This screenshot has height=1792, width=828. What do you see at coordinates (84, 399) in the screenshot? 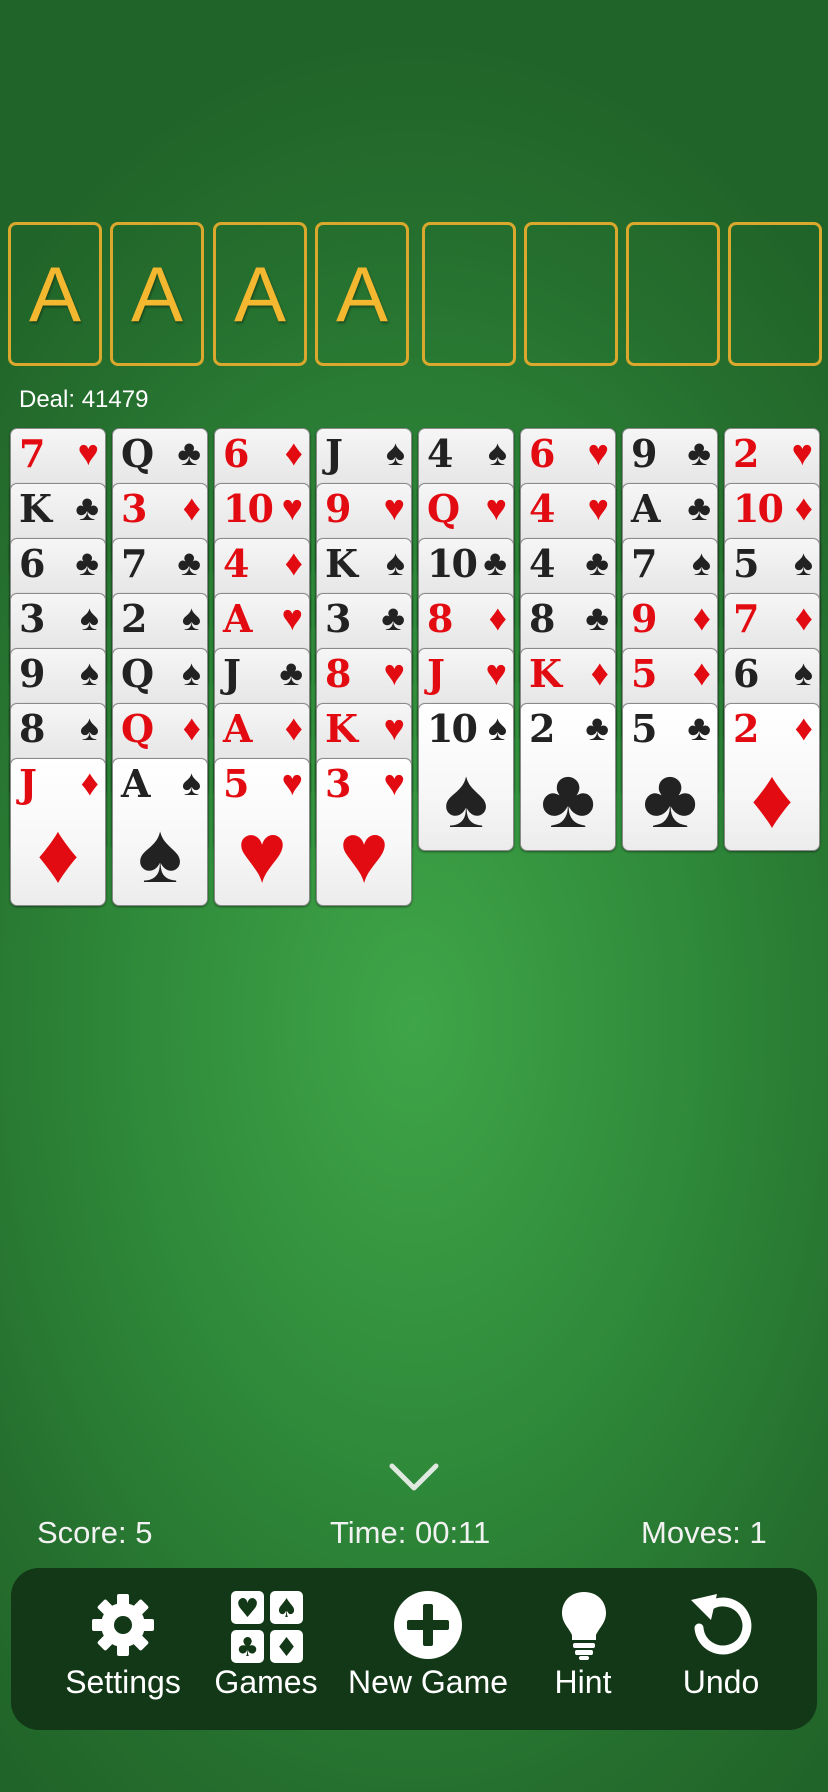
I see `deal-number: Deal: 41479` at bounding box center [84, 399].